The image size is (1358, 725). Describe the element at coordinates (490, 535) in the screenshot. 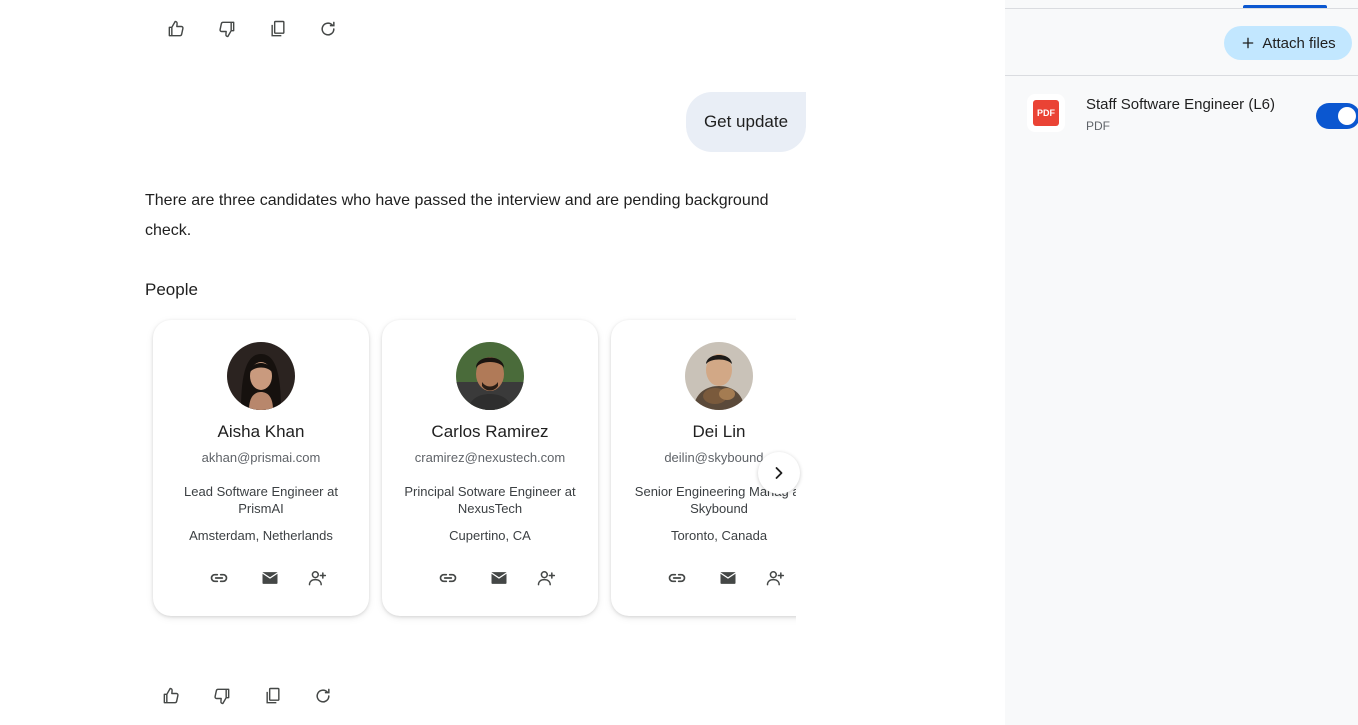

I see `person-location: Cupertino, CA` at that location.